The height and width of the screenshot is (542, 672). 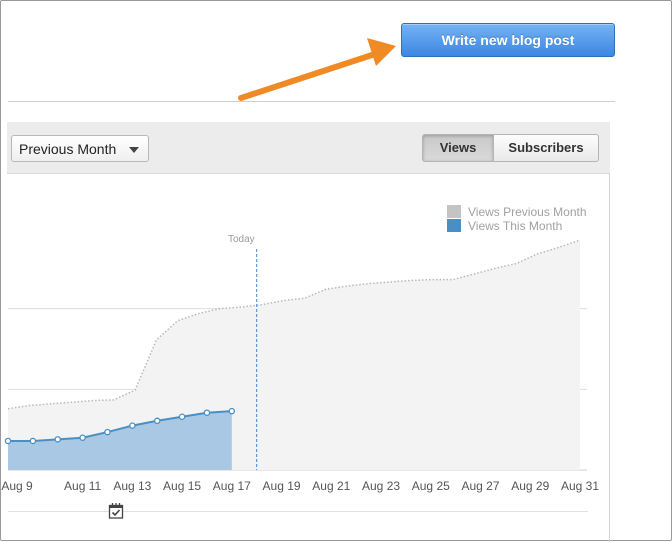 What do you see at coordinates (527, 212) in the screenshot?
I see `legend-label-previous-month: Views Previous Month` at bounding box center [527, 212].